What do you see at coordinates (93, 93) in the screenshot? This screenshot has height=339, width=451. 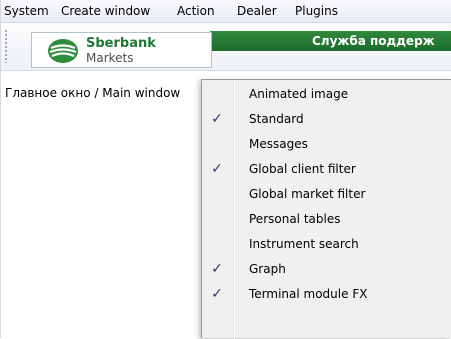 I see `breadcrumb: Главное окно / Main window` at bounding box center [93, 93].